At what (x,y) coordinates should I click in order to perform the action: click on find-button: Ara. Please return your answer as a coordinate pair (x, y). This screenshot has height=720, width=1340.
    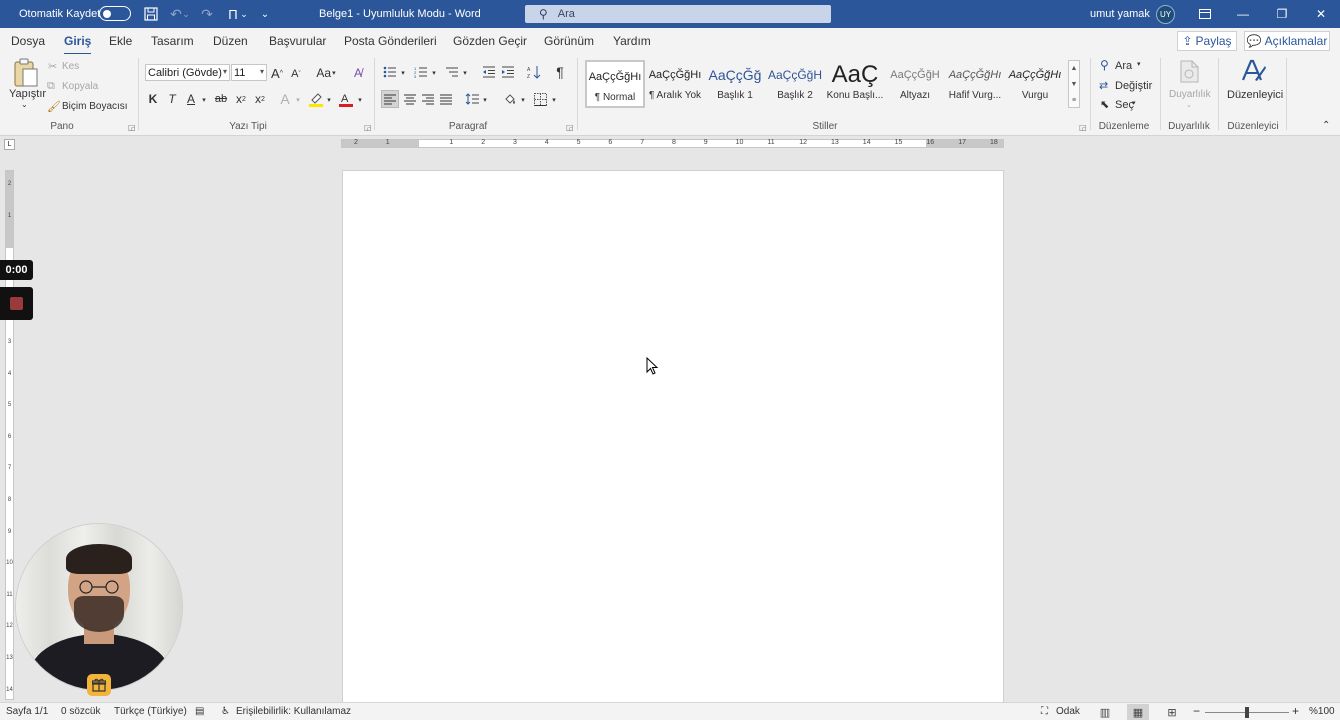
    Looking at the image, I should click on (1123, 66).